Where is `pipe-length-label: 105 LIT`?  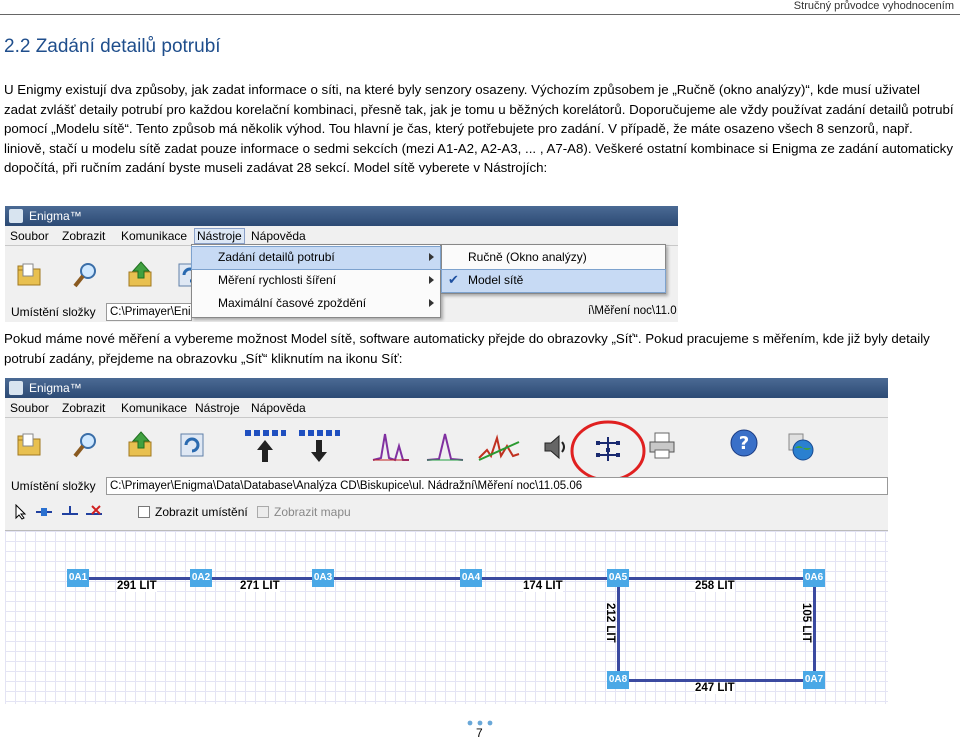 pipe-length-label: 105 LIT is located at coordinates (806, 623).